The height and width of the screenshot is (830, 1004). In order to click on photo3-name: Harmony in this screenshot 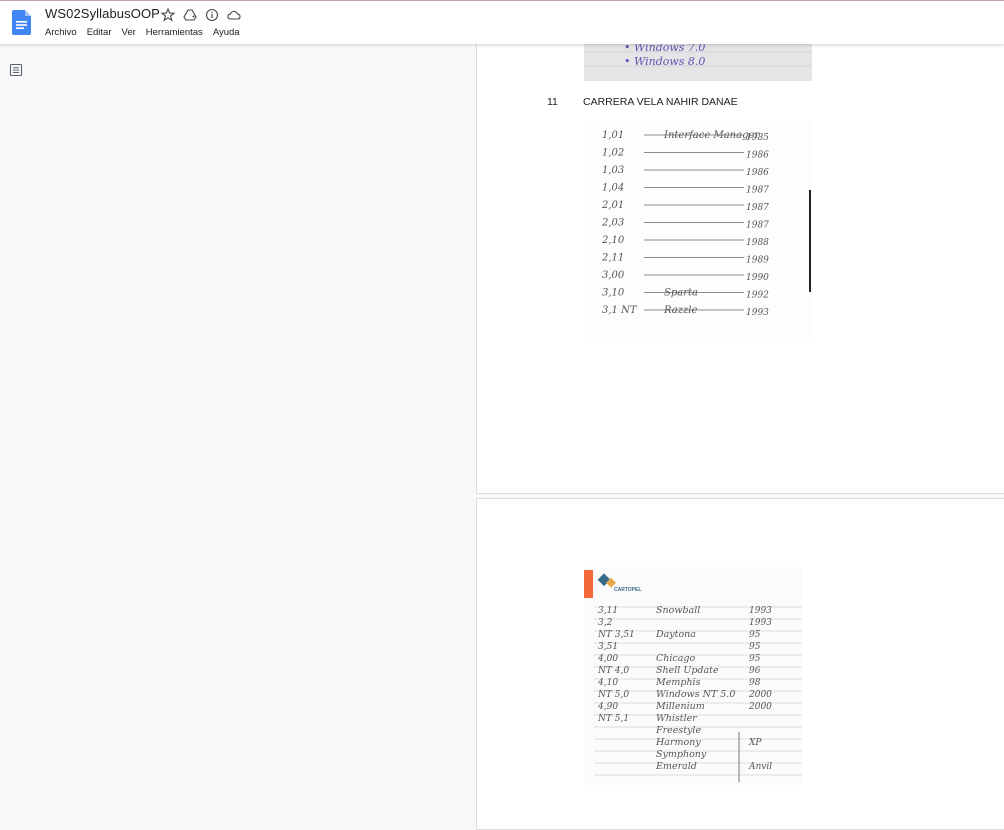, I will do `click(678, 742)`.